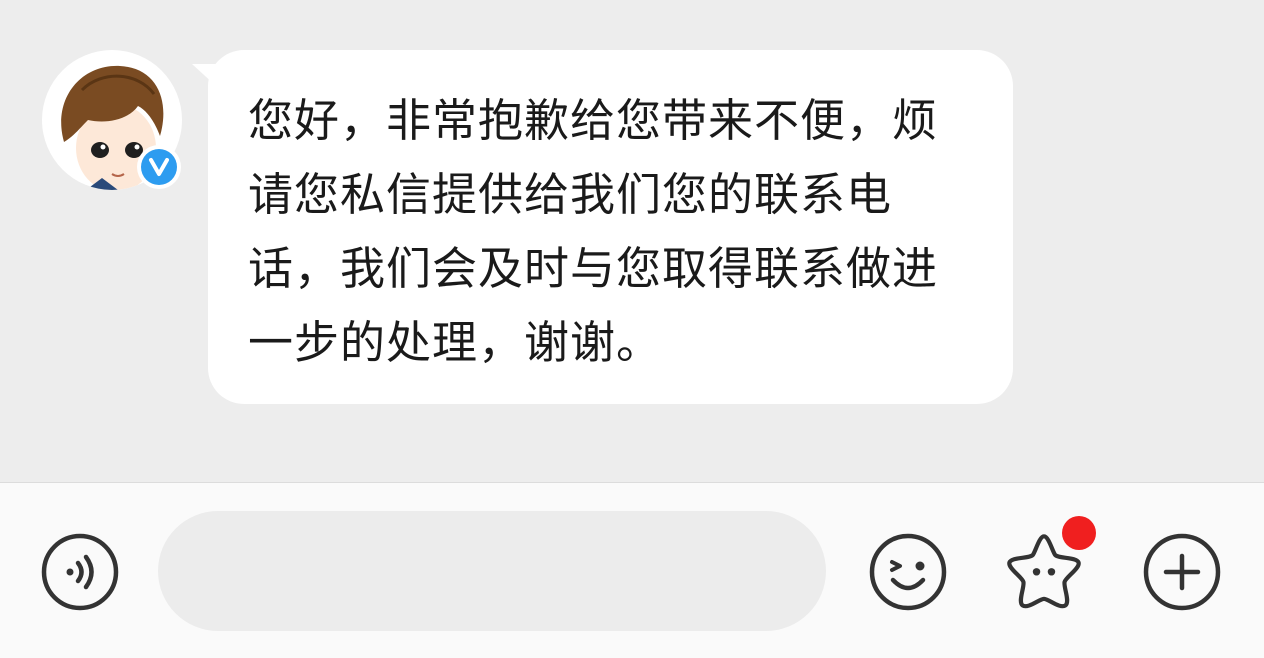 The image size is (1264, 658). What do you see at coordinates (1079, 533) in the screenshot?
I see `notification-dot` at bounding box center [1079, 533].